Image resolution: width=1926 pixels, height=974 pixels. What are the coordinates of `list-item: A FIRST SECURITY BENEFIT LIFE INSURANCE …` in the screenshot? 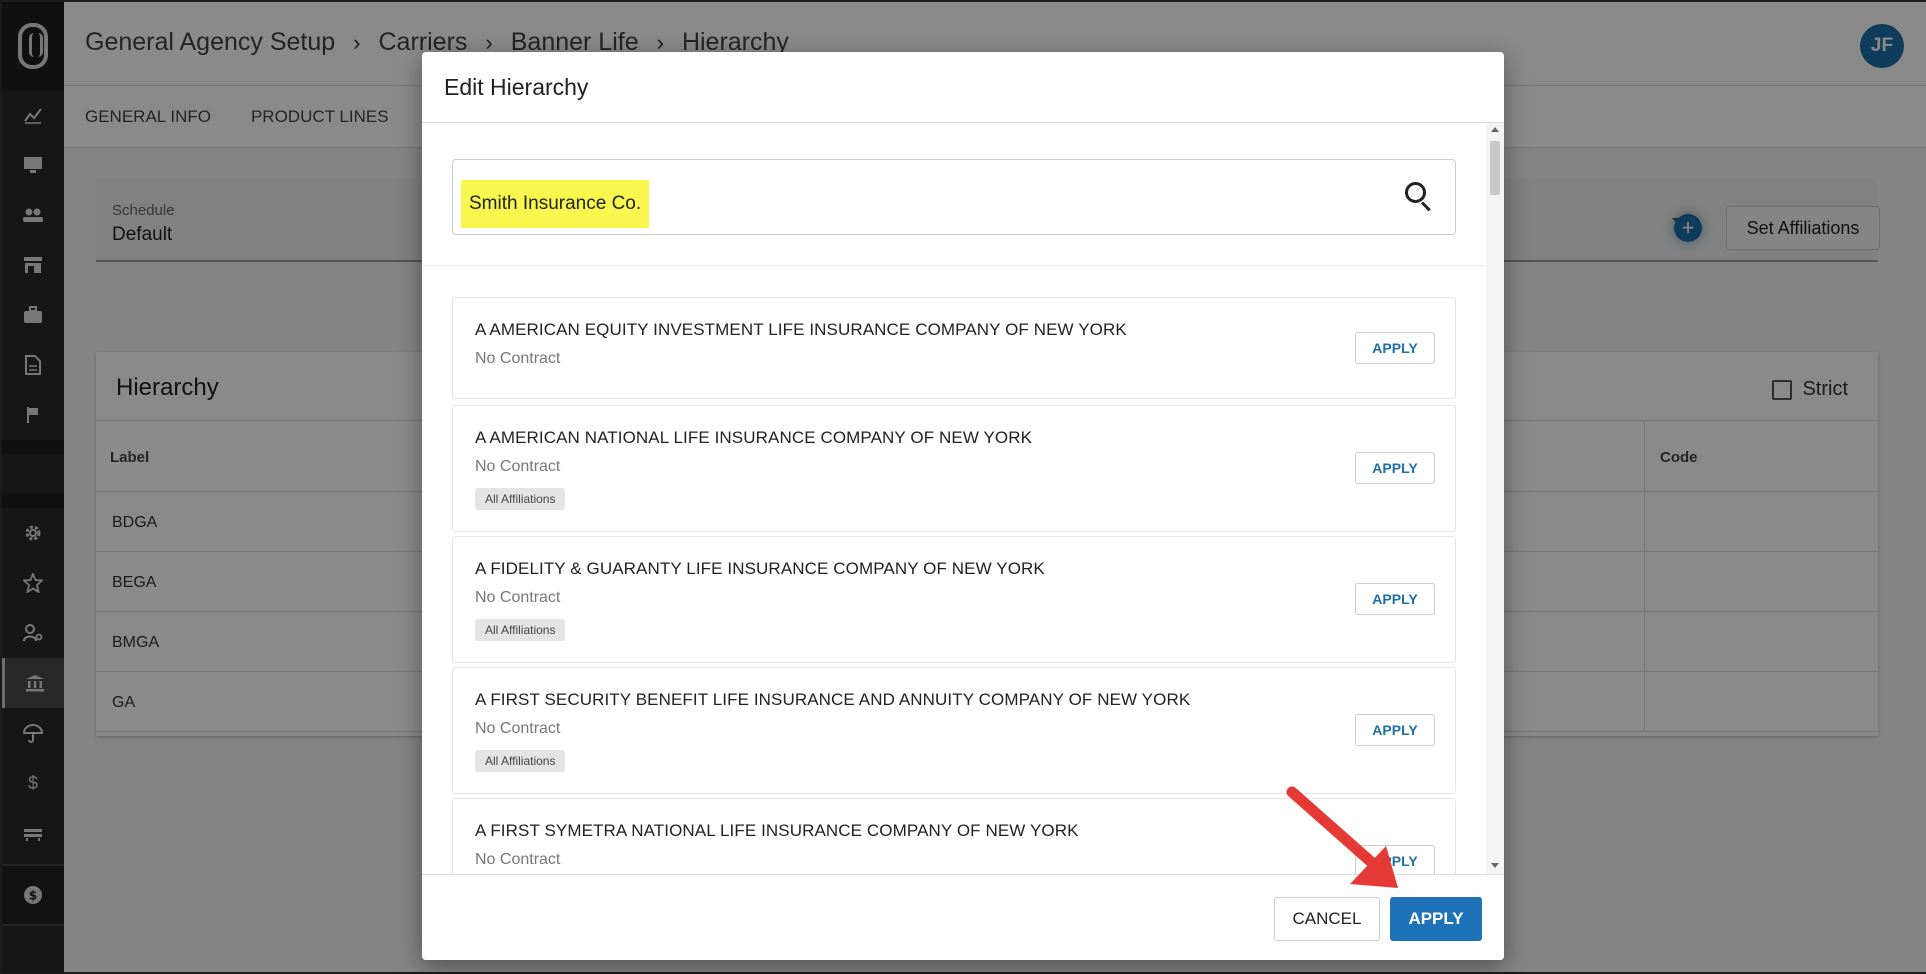 It's located at (954, 730).